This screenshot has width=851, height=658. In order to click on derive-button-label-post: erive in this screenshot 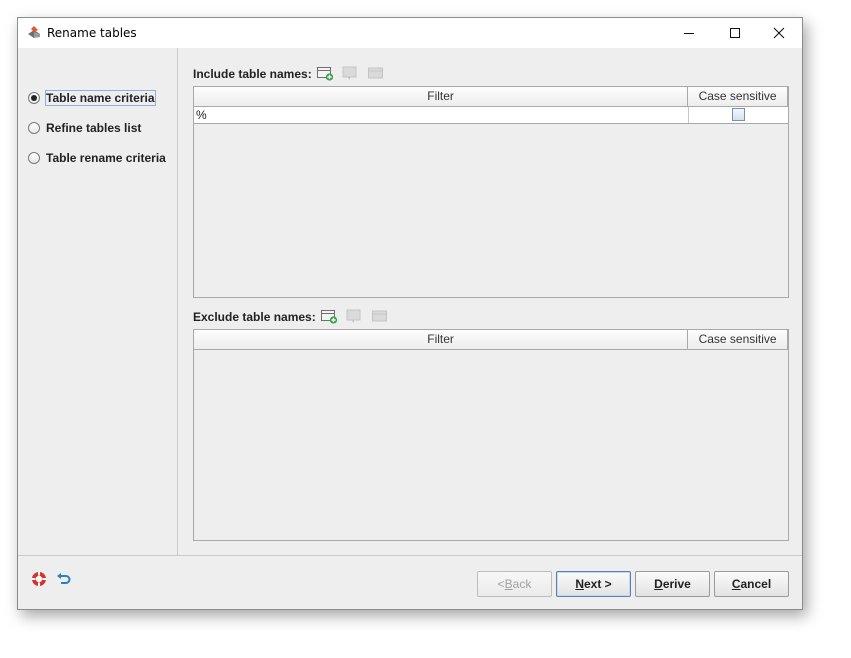, I will do `click(676, 584)`.